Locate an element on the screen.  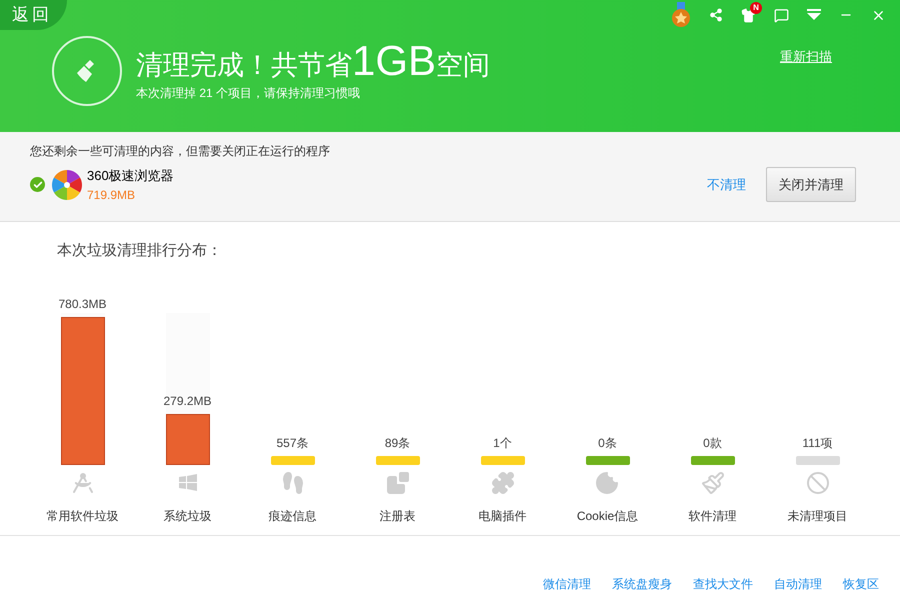
program-name: 360极速浏览器 is located at coordinates (130, 176).